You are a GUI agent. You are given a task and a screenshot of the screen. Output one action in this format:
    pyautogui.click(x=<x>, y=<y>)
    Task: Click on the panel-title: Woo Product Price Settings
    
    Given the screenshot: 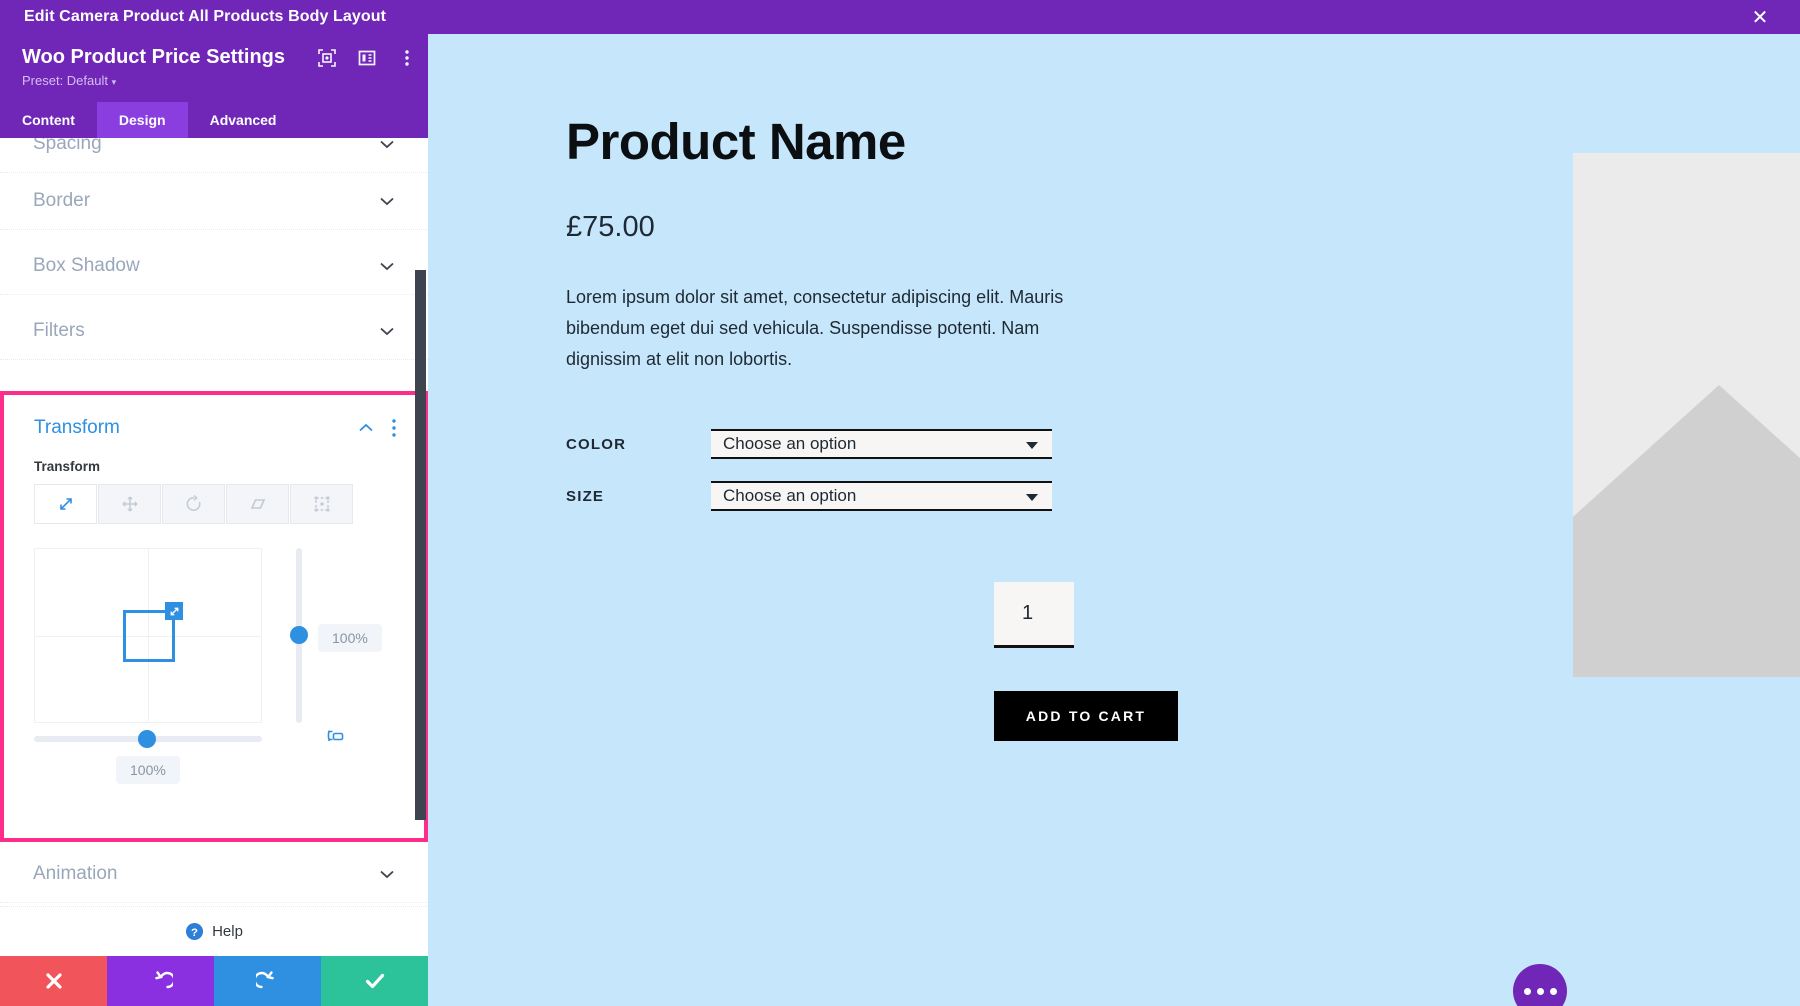 What is the action you would take?
    pyautogui.click(x=153, y=57)
    